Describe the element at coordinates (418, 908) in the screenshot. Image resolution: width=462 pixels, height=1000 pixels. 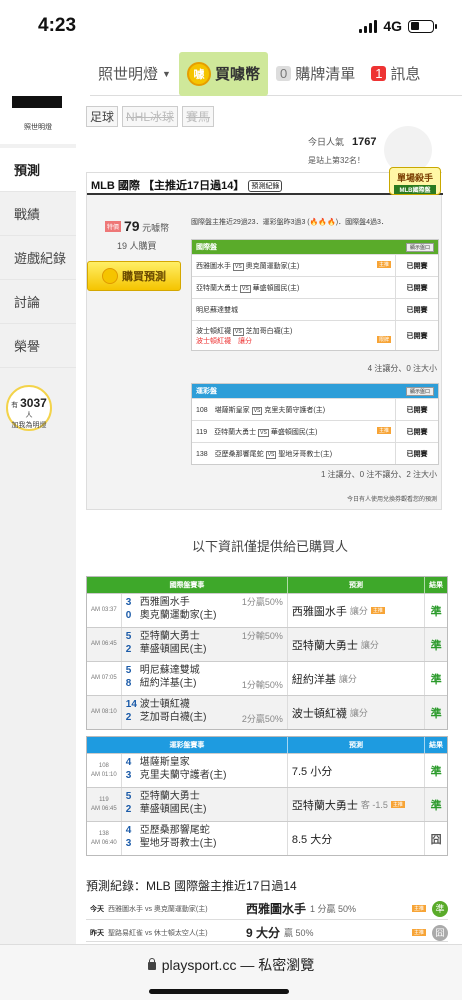
I see `main-pick-flag: 主推` at that location.